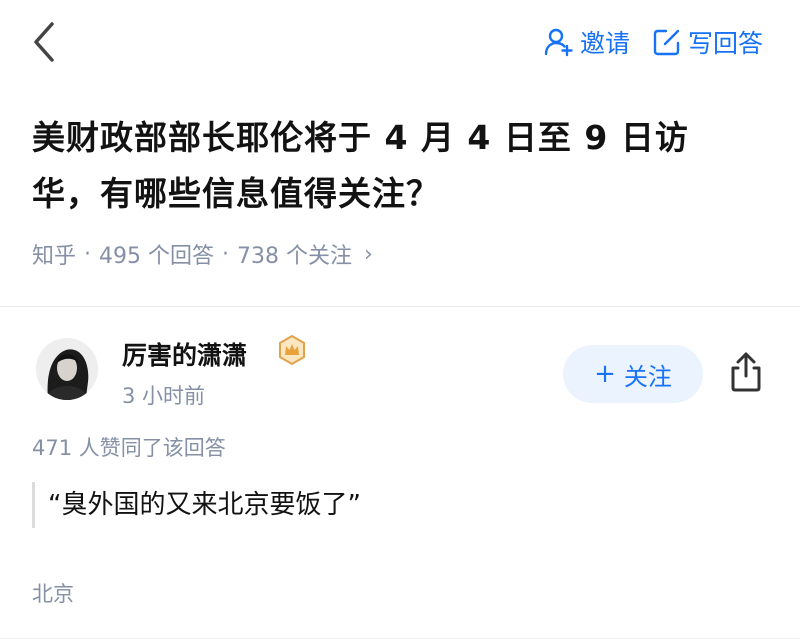 This screenshot has width=800, height=642. I want to click on follow-button: + 关注, so click(633, 374).